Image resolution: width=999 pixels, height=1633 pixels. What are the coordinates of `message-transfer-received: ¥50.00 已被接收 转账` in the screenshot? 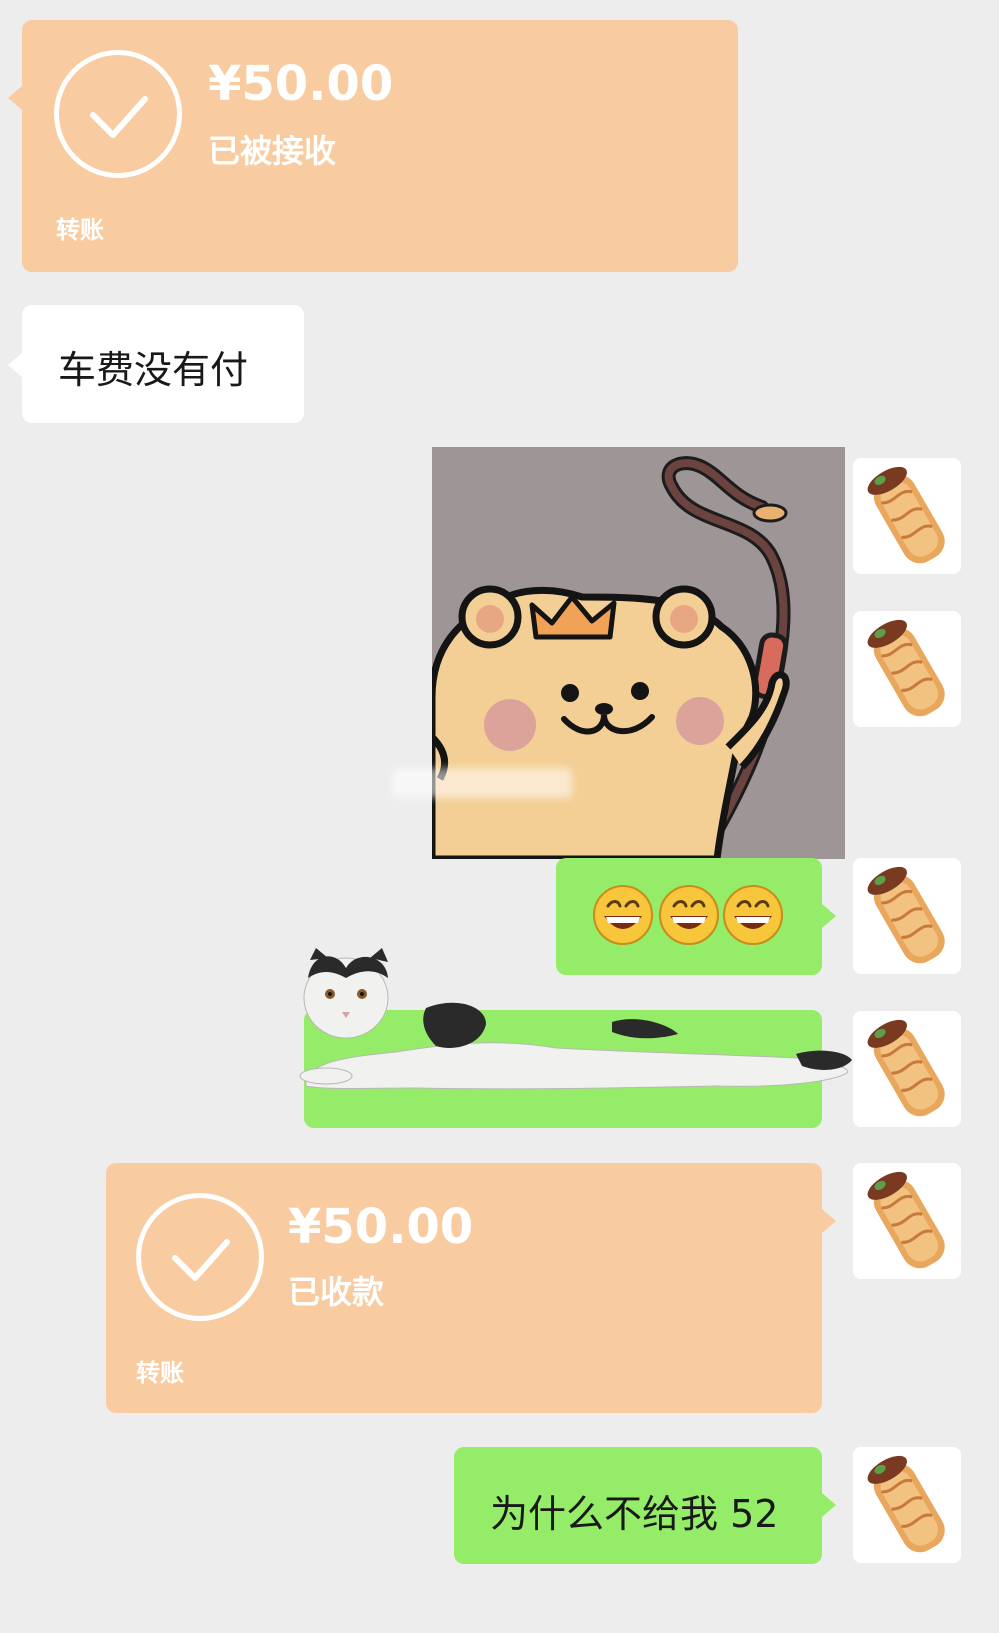 It's located at (380, 146).